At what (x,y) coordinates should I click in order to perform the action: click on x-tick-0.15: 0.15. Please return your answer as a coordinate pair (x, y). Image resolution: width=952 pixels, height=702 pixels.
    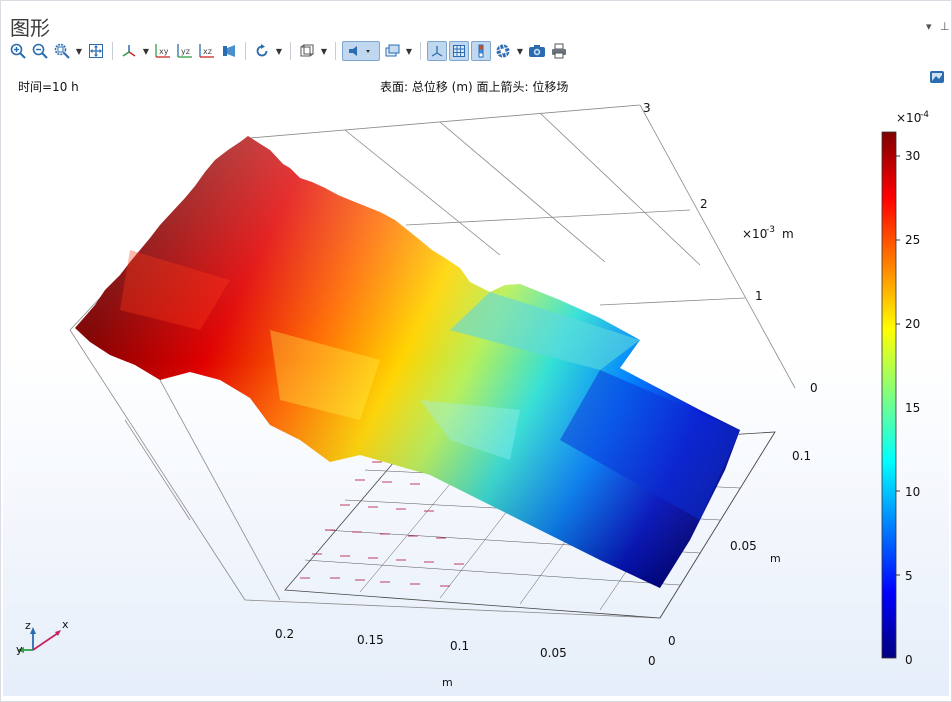
    Looking at the image, I should click on (370, 640).